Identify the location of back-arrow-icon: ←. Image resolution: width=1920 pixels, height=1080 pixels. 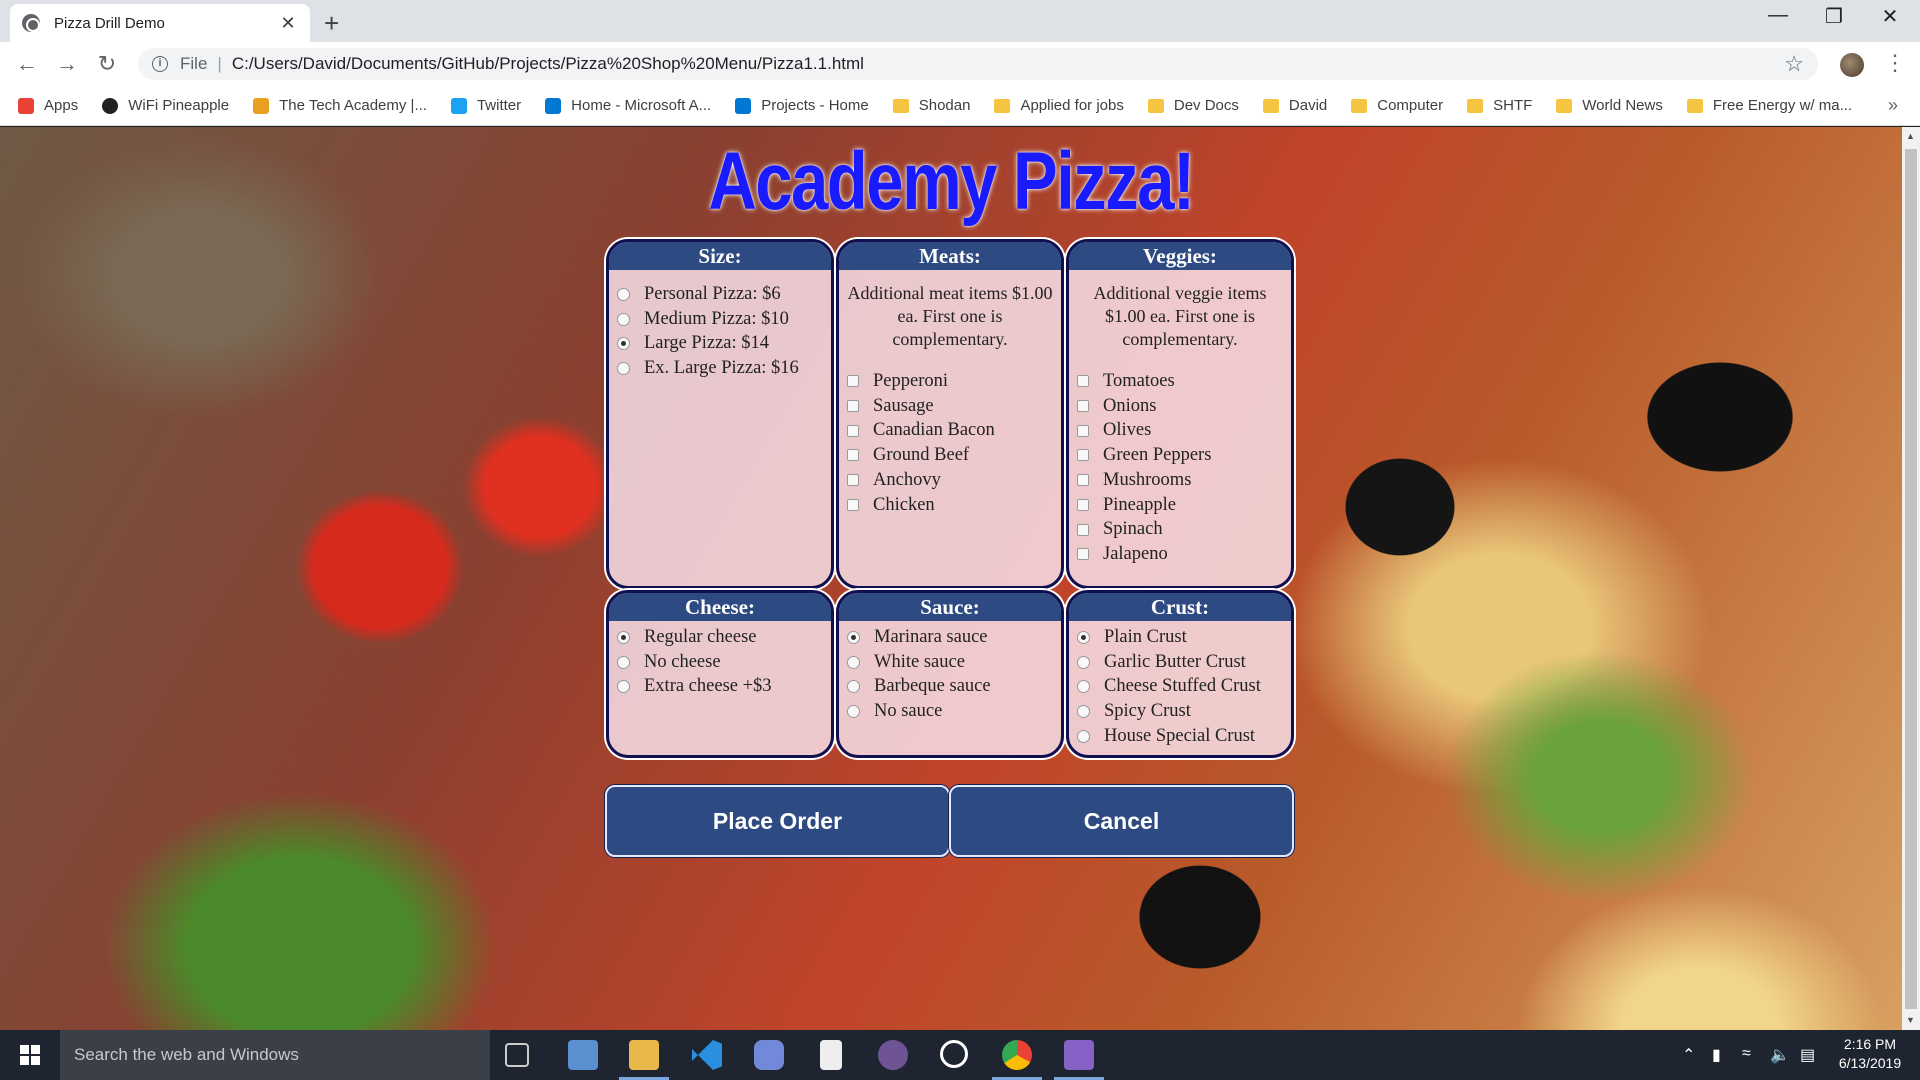
(27, 64).